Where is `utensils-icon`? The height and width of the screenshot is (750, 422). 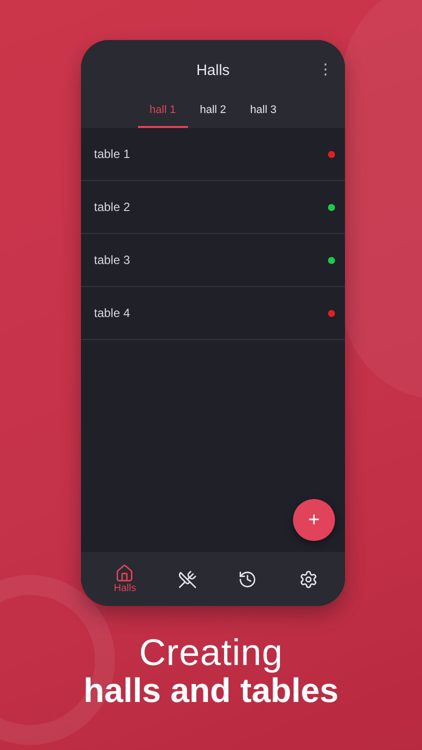 utensils-icon is located at coordinates (187, 579).